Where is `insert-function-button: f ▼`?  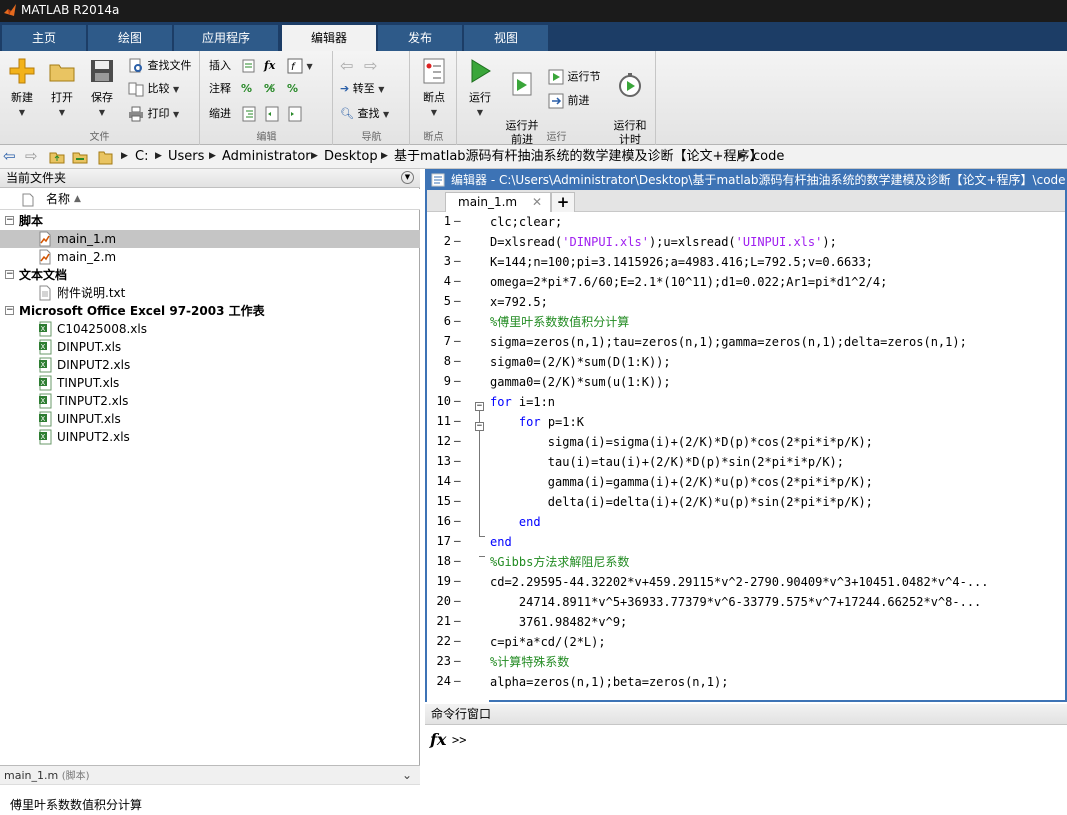
insert-function-button: f ▼ is located at coordinates (300, 66).